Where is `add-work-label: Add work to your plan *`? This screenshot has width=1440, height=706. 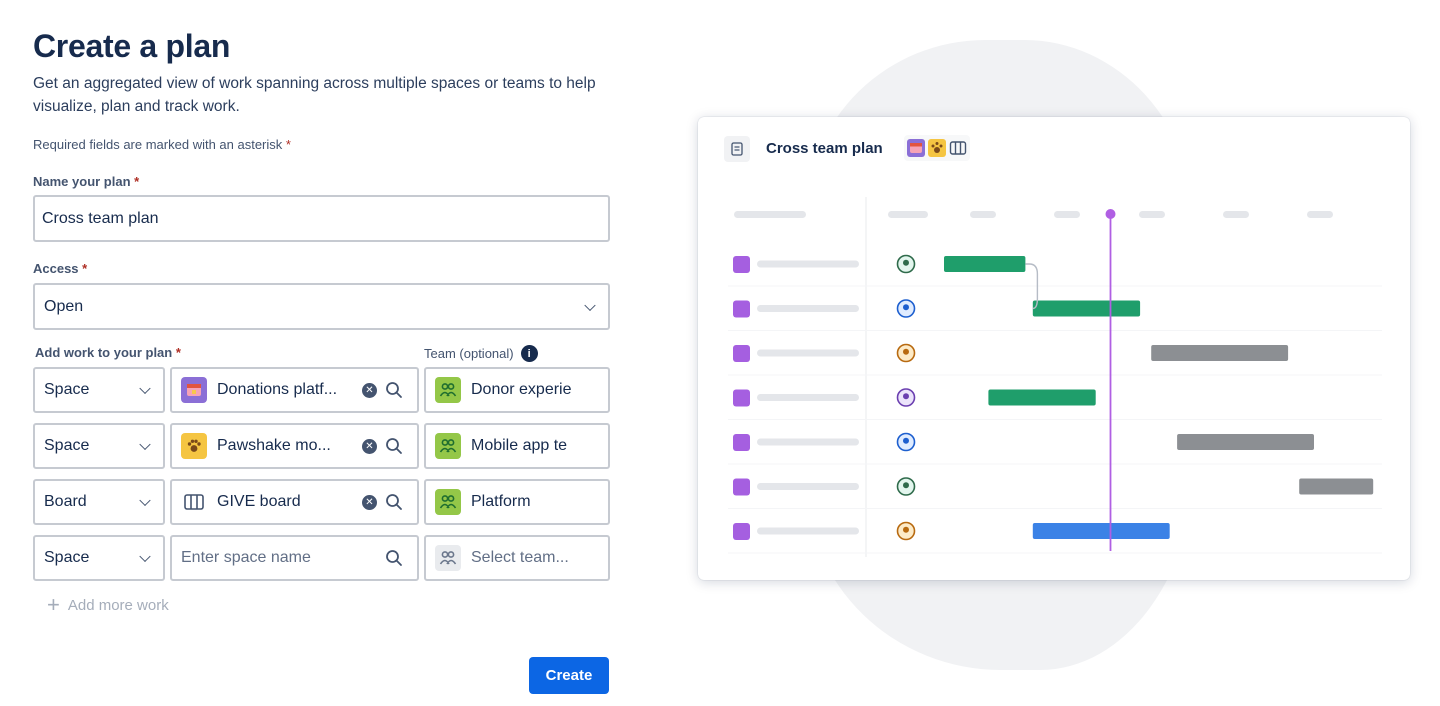 add-work-label: Add work to your plan * is located at coordinates (108, 352).